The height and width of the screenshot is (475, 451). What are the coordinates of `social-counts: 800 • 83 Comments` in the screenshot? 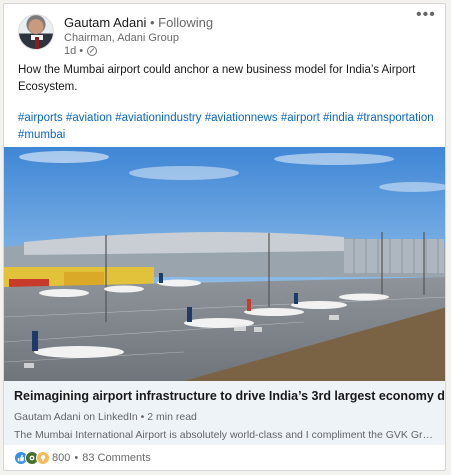 It's located at (82, 458).